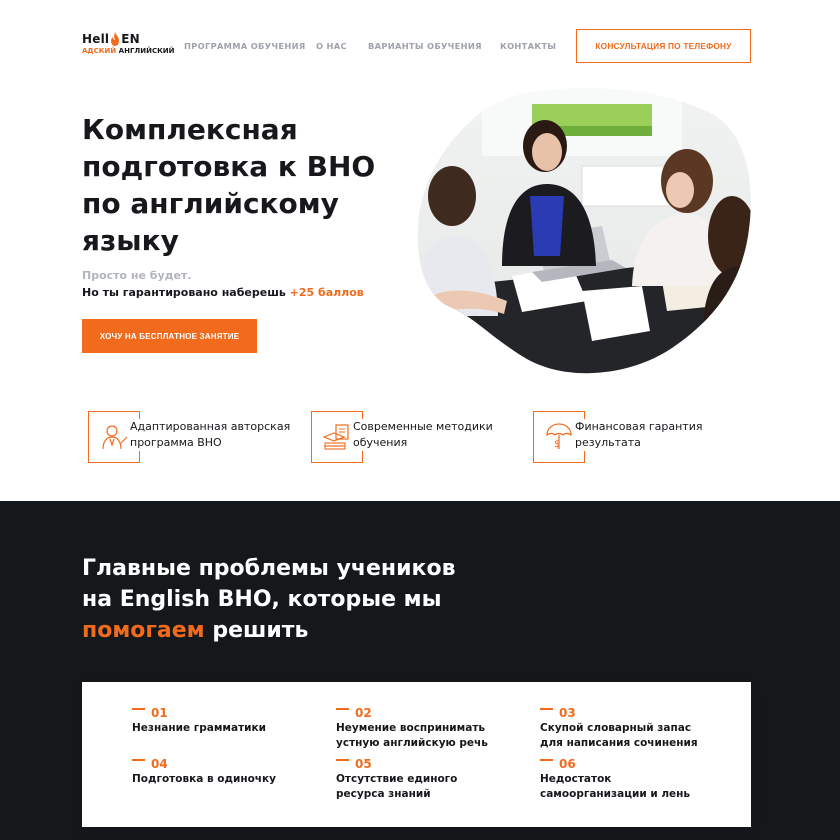 This screenshot has height=840, width=840. I want to click on problem-label: Подготовка в одиночку, so click(204, 779).